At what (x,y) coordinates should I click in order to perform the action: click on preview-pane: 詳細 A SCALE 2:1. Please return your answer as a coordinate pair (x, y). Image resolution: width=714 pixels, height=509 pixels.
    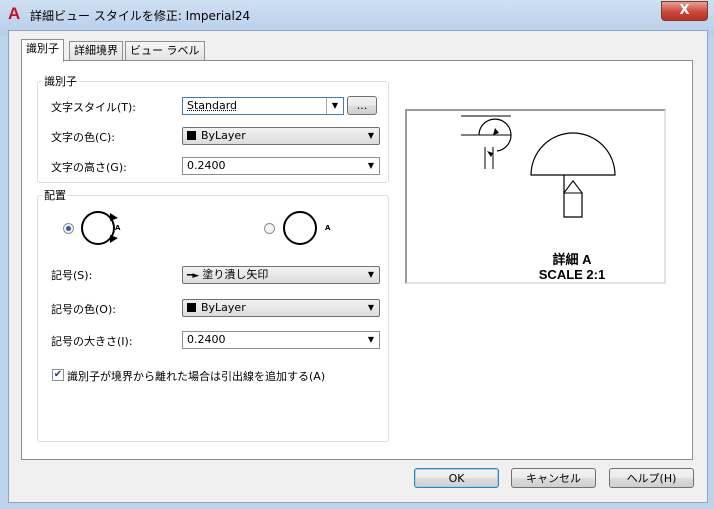
    Looking at the image, I should click on (535, 196).